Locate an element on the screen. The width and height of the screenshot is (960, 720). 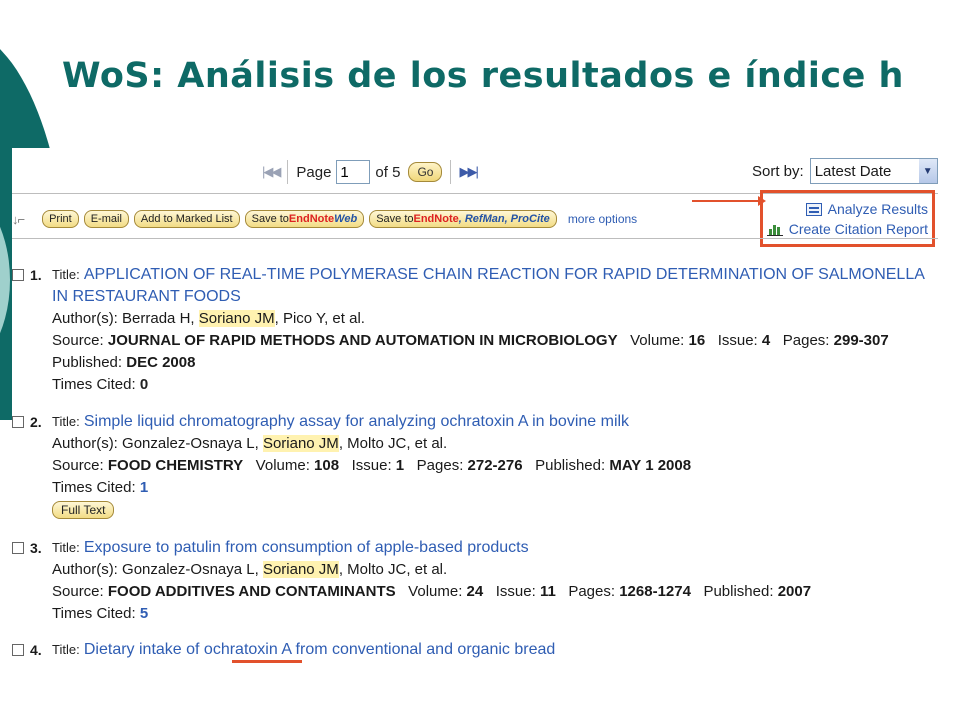
save-to-endnote-web-button: Save to EndNote Web is located at coordinates (304, 219).